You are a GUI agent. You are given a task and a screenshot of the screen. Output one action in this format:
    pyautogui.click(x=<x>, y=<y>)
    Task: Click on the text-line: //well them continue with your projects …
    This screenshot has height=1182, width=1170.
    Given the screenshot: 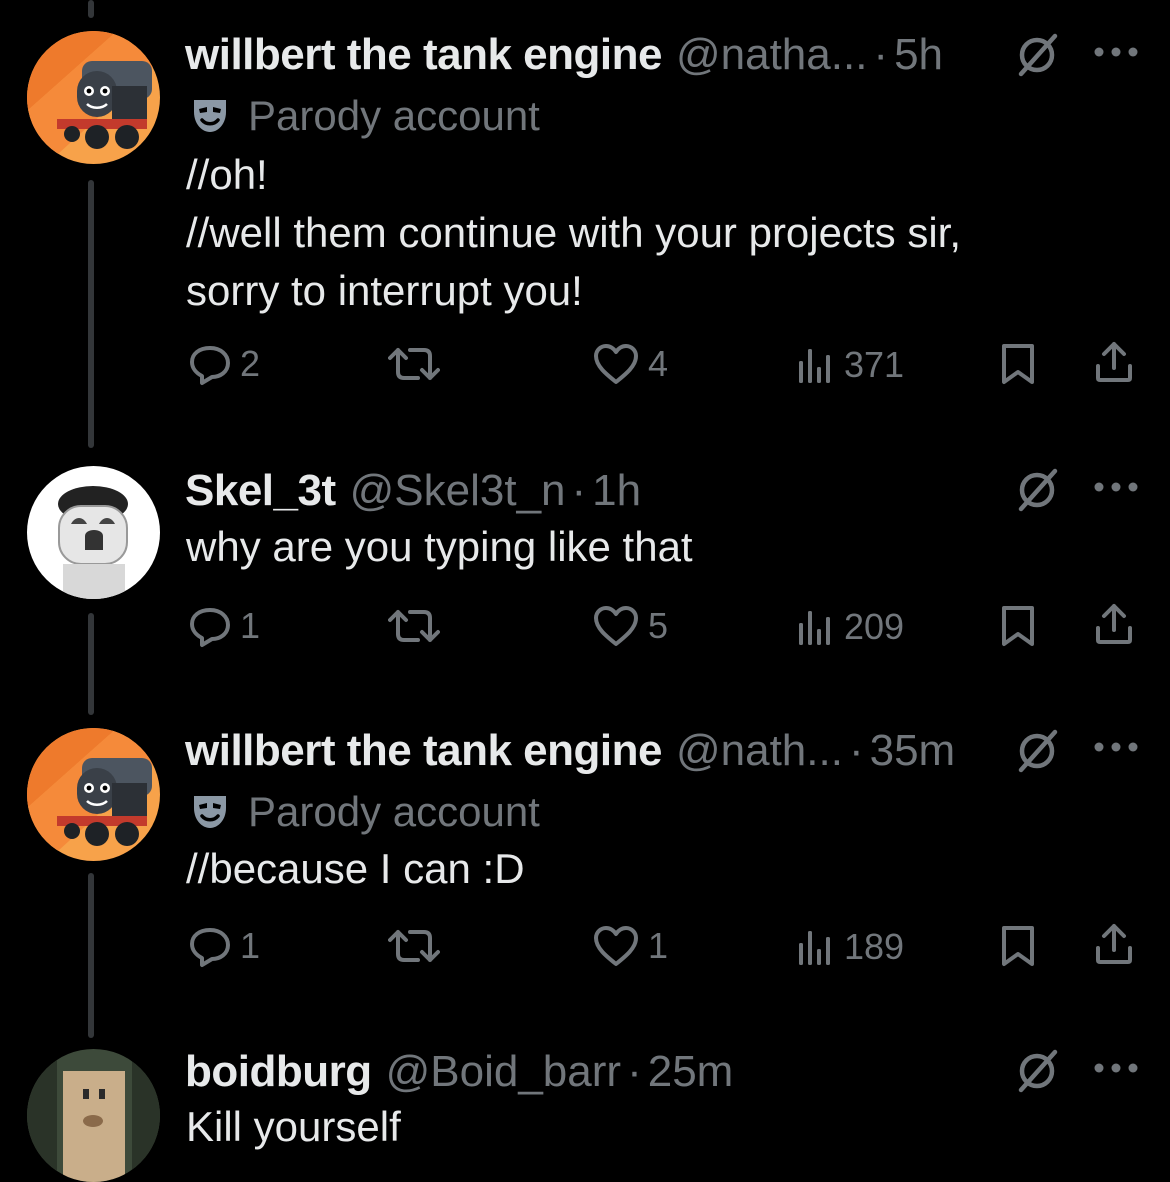 What is the action you would take?
    pyautogui.click(x=573, y=232)
    